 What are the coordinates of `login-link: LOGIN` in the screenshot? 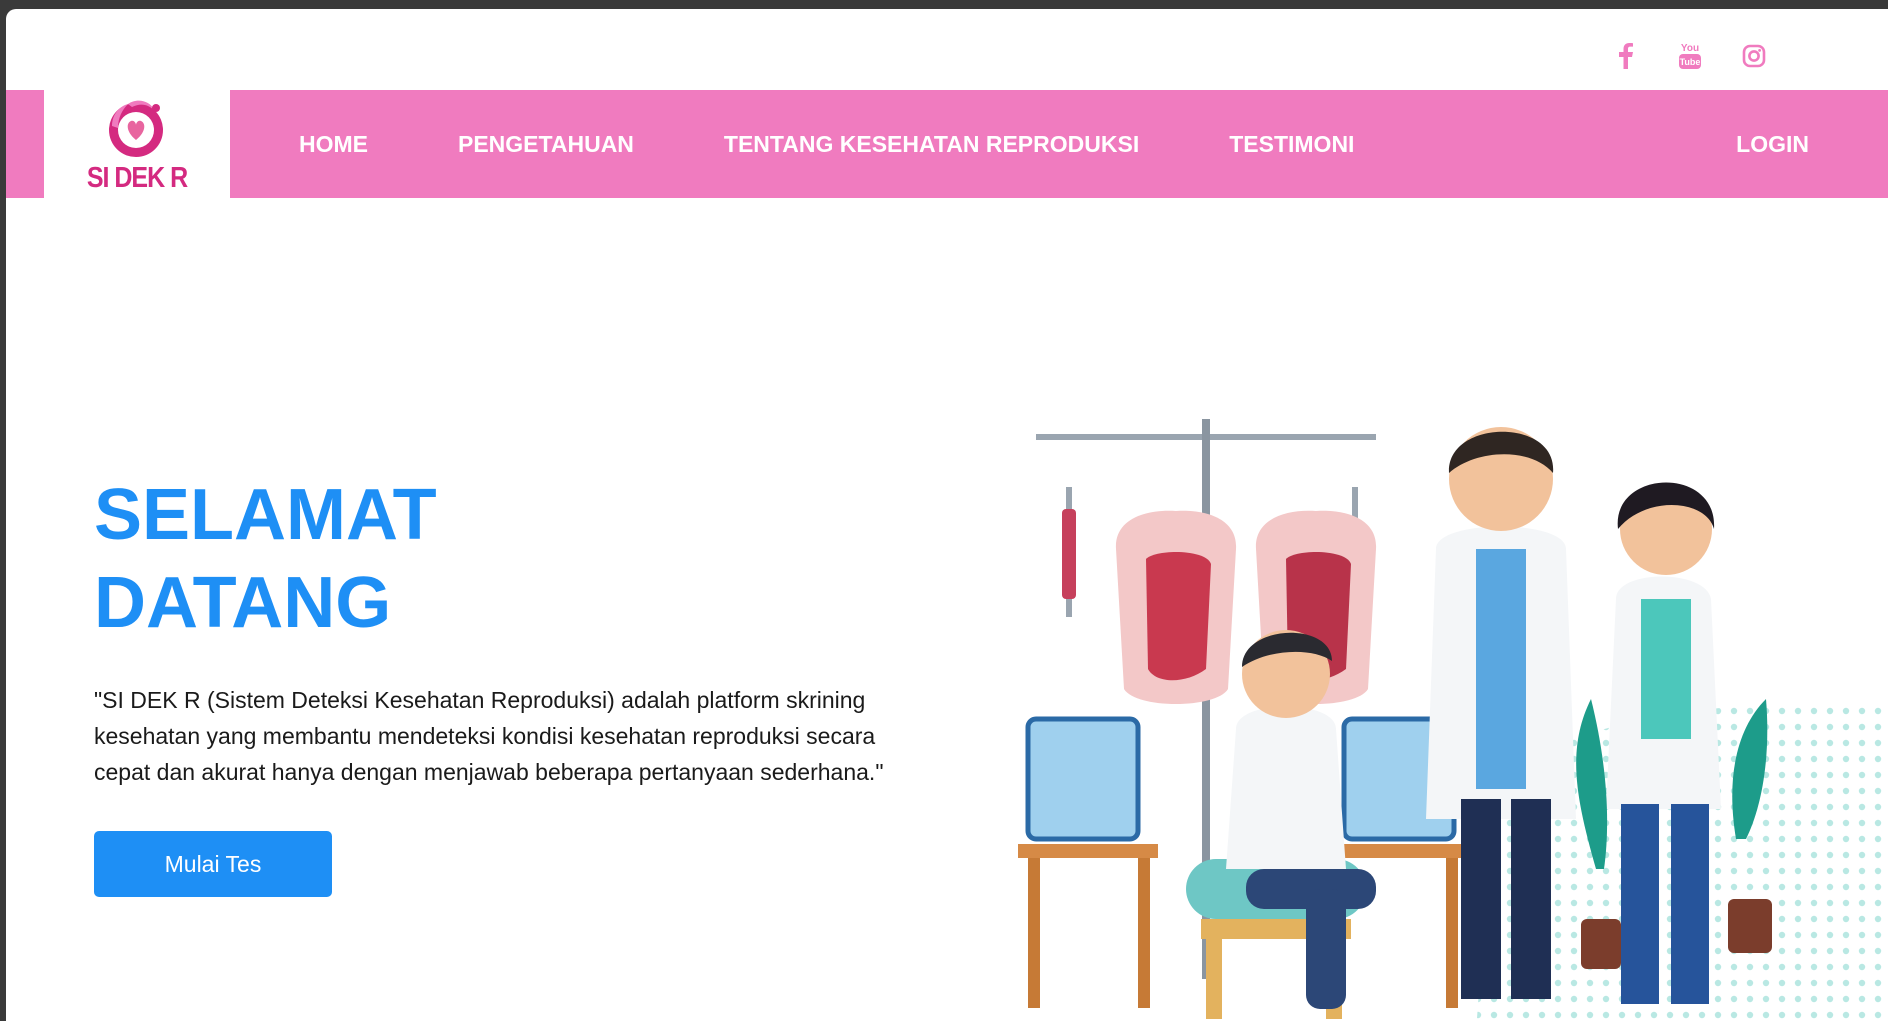 It's located at (1772, 144).